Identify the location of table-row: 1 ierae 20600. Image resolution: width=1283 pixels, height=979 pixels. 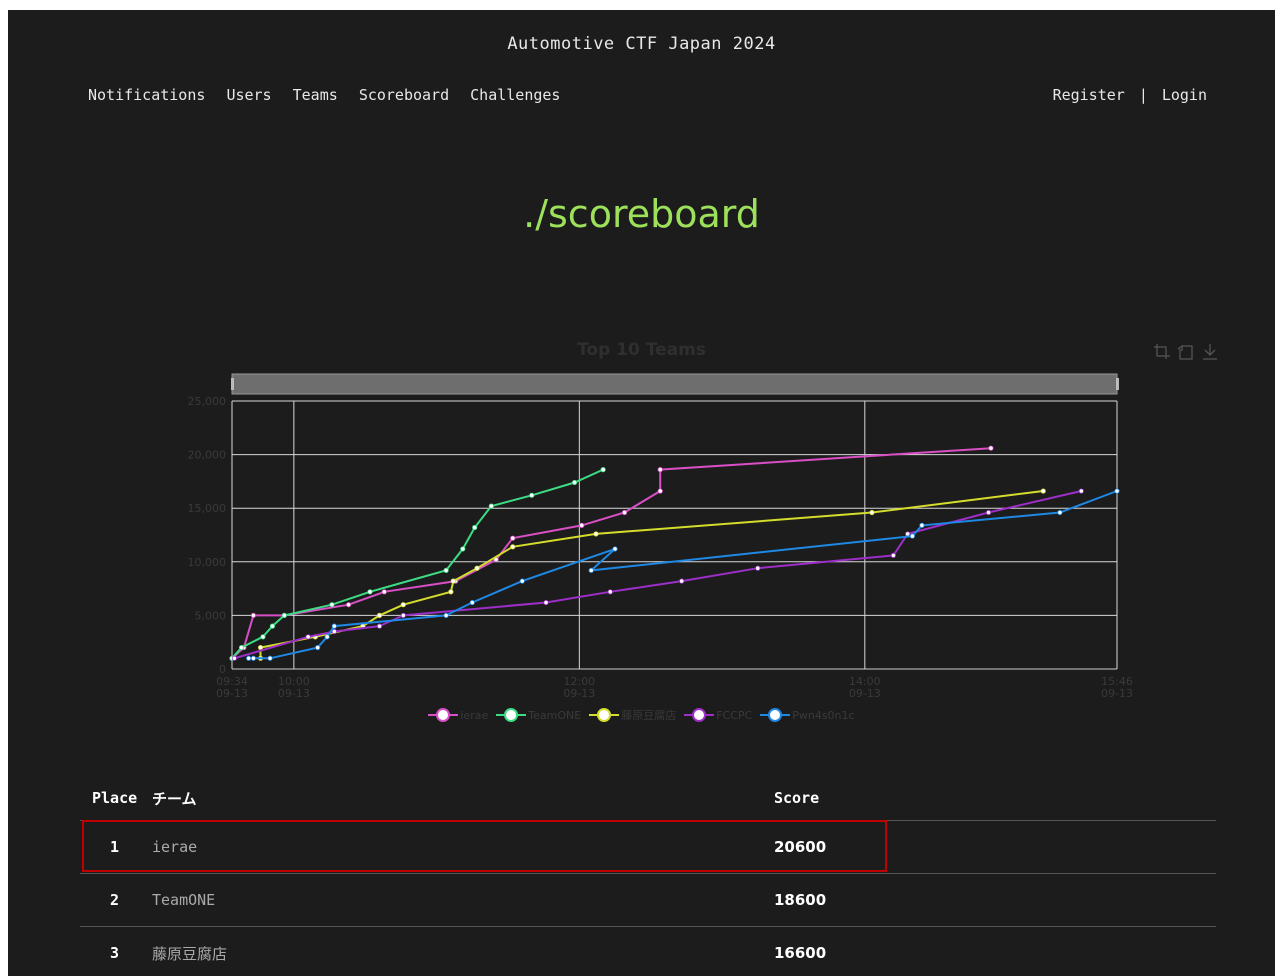
(648, 847).